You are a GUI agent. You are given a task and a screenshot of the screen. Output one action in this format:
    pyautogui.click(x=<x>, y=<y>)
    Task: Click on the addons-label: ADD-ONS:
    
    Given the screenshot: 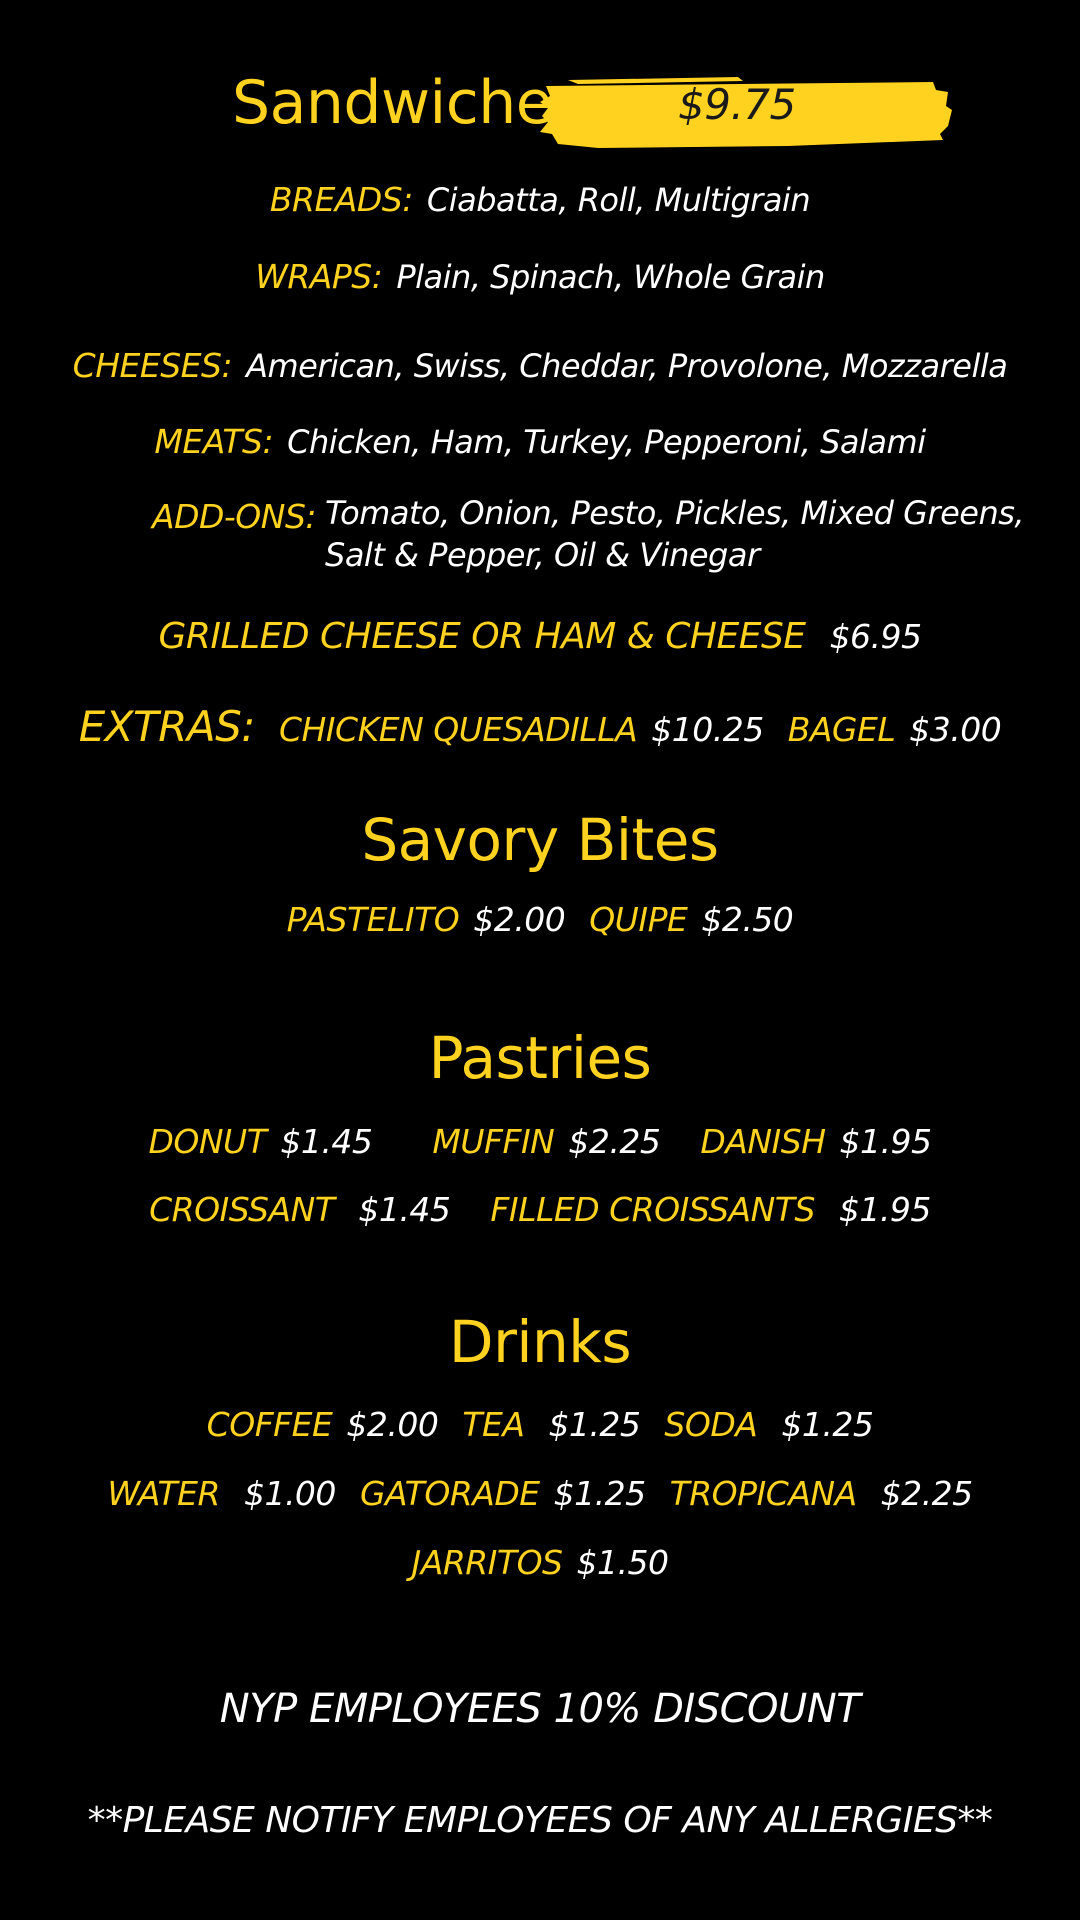 What is the action you would take?
    pyautogui.click(x=234, y=516)
    